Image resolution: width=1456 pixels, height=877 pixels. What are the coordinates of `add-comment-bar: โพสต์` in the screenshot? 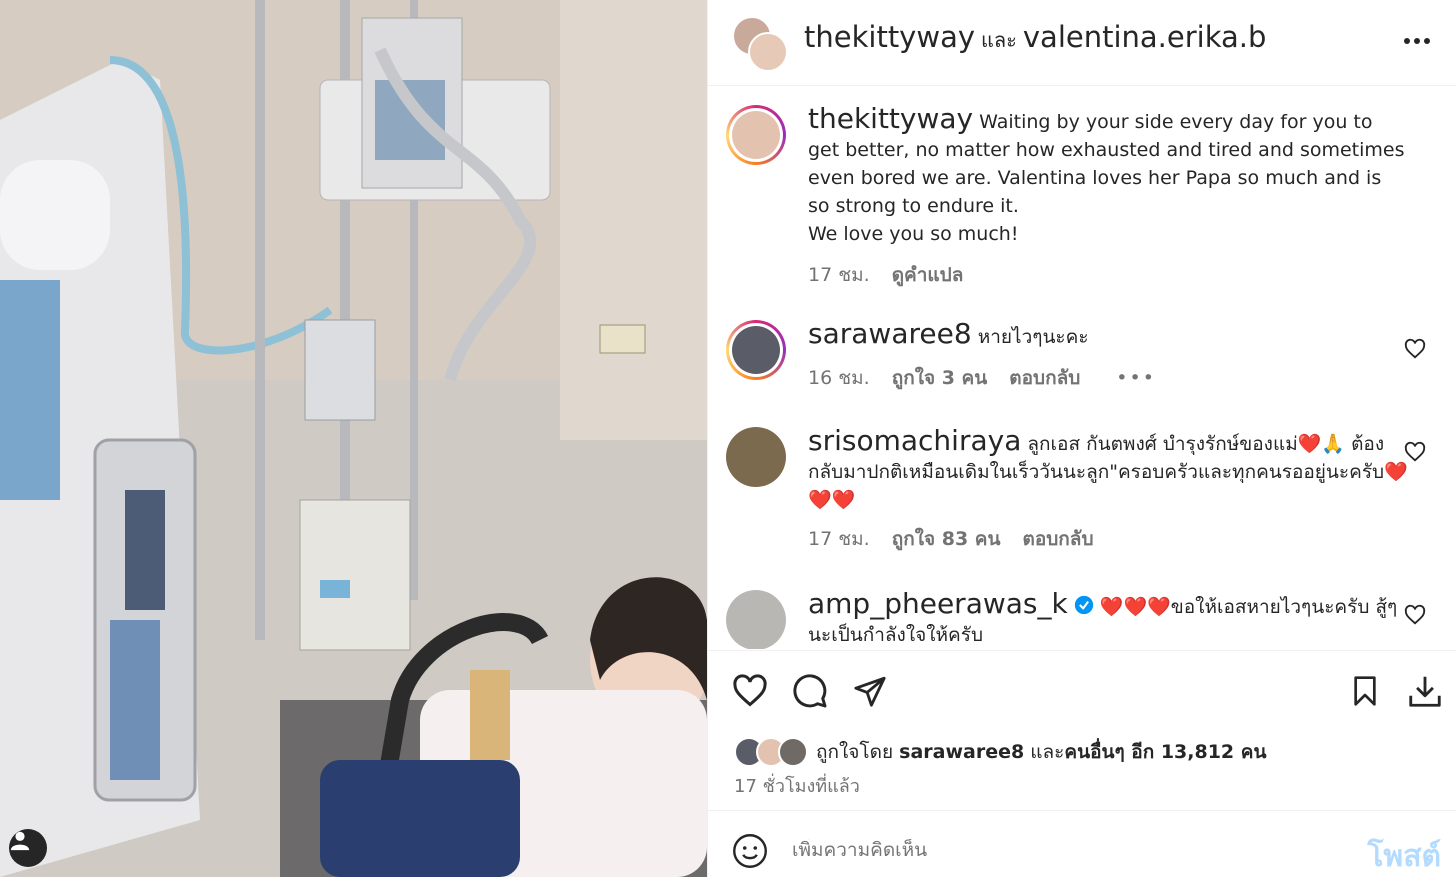 It's located at (1082, 843).